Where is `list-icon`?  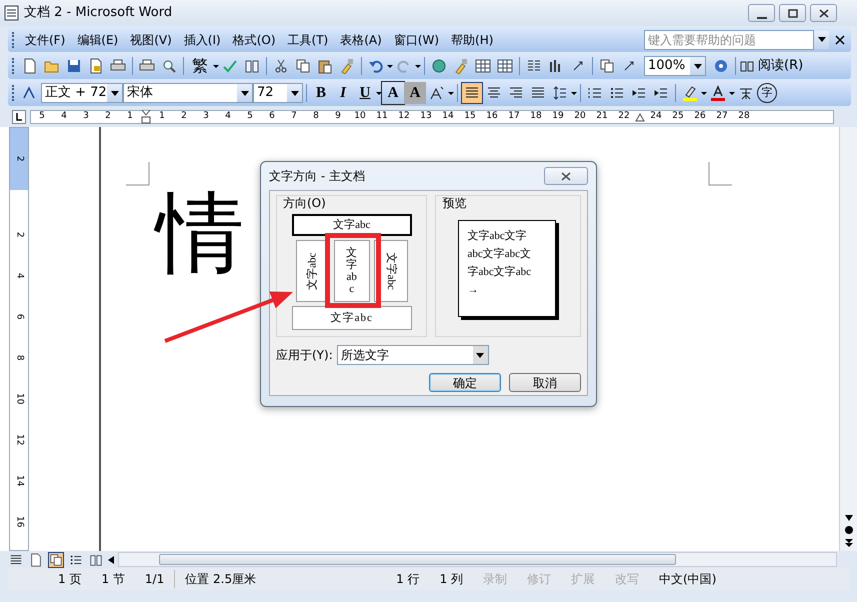 list-icon is located at coordinates (595, 93).